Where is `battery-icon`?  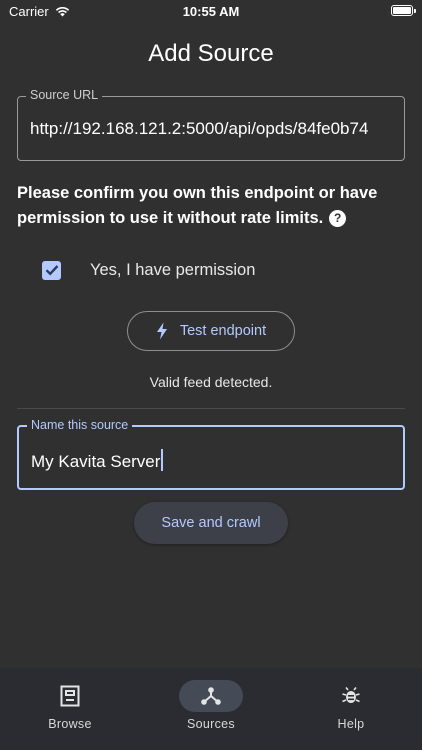 battery-icon is located at coordinates (403, 10).